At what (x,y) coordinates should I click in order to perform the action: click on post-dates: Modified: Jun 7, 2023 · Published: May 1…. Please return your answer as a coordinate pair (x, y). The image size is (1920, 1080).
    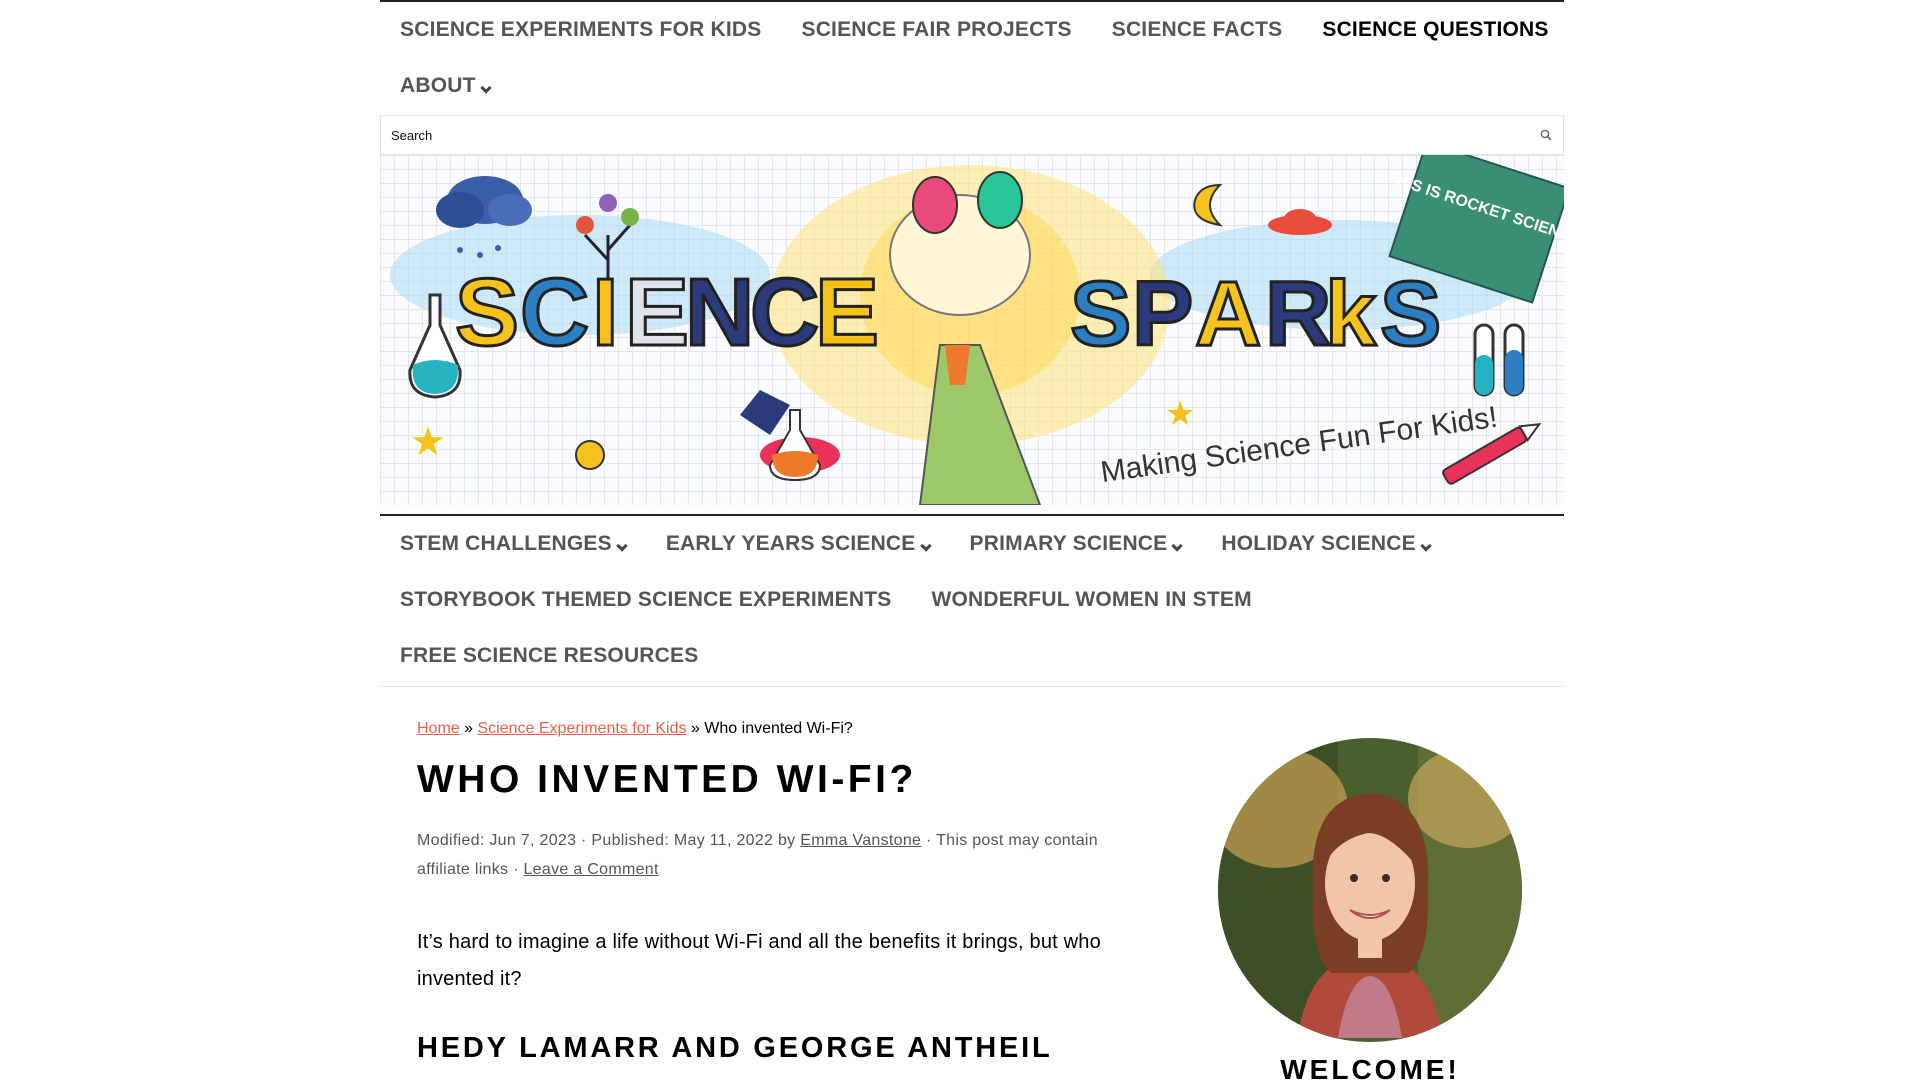
    Looking at the image, I should click on (609, 840).